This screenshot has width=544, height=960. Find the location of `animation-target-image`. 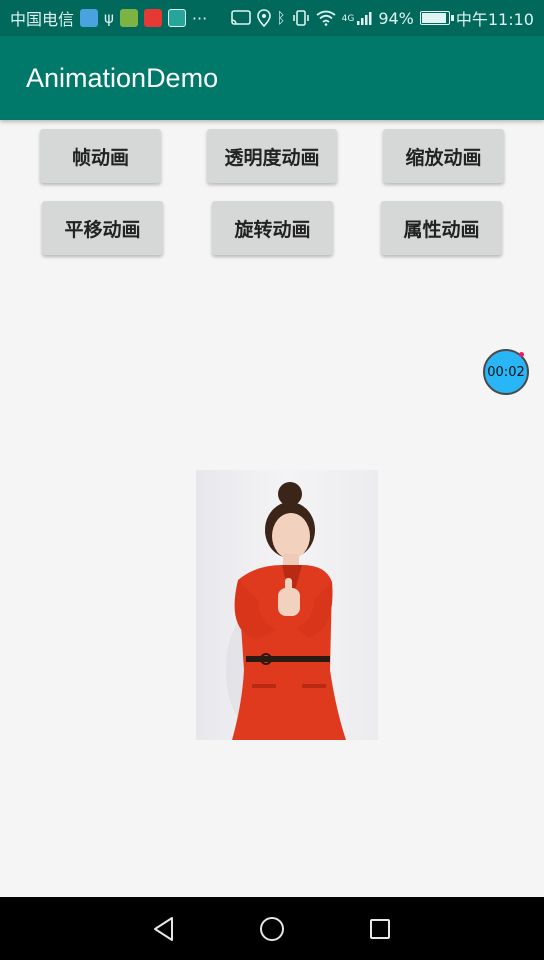

animation-target-image is located at coordinates (287, 605).